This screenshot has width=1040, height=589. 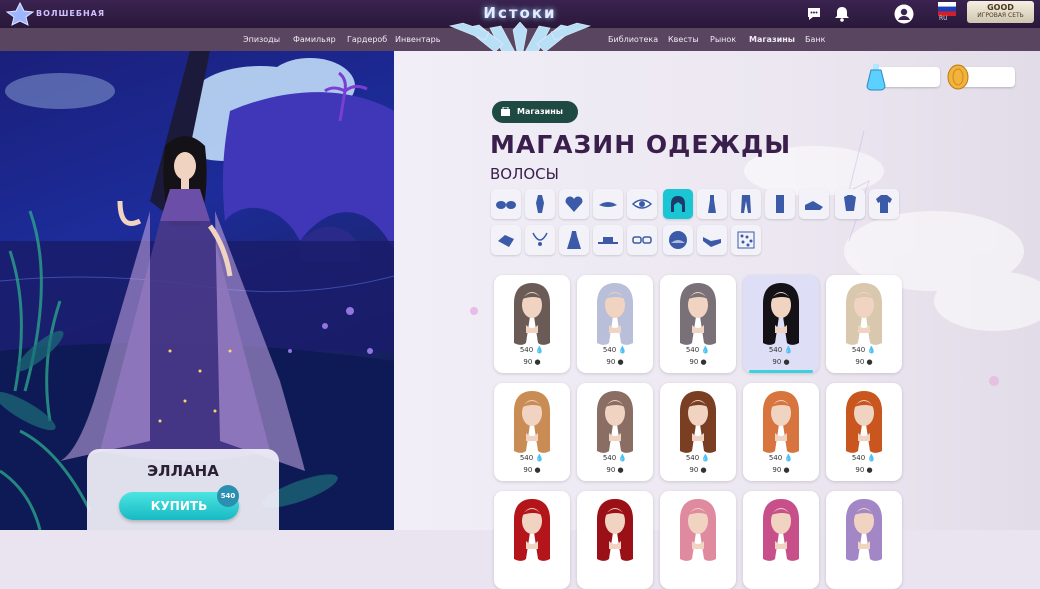 I want to click on category-top-heart-button, so click(x=574, y=204).